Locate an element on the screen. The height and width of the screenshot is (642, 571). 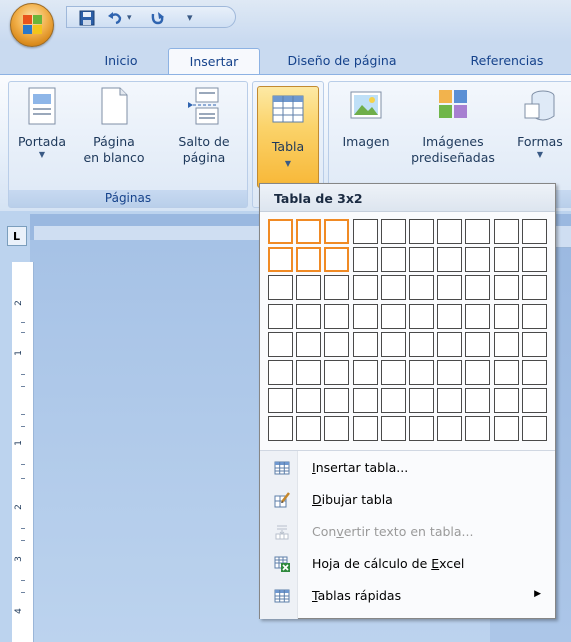
imagenes-prediseñadas-button: Imágenes prediseñadas is located at coordinates (453, 126).